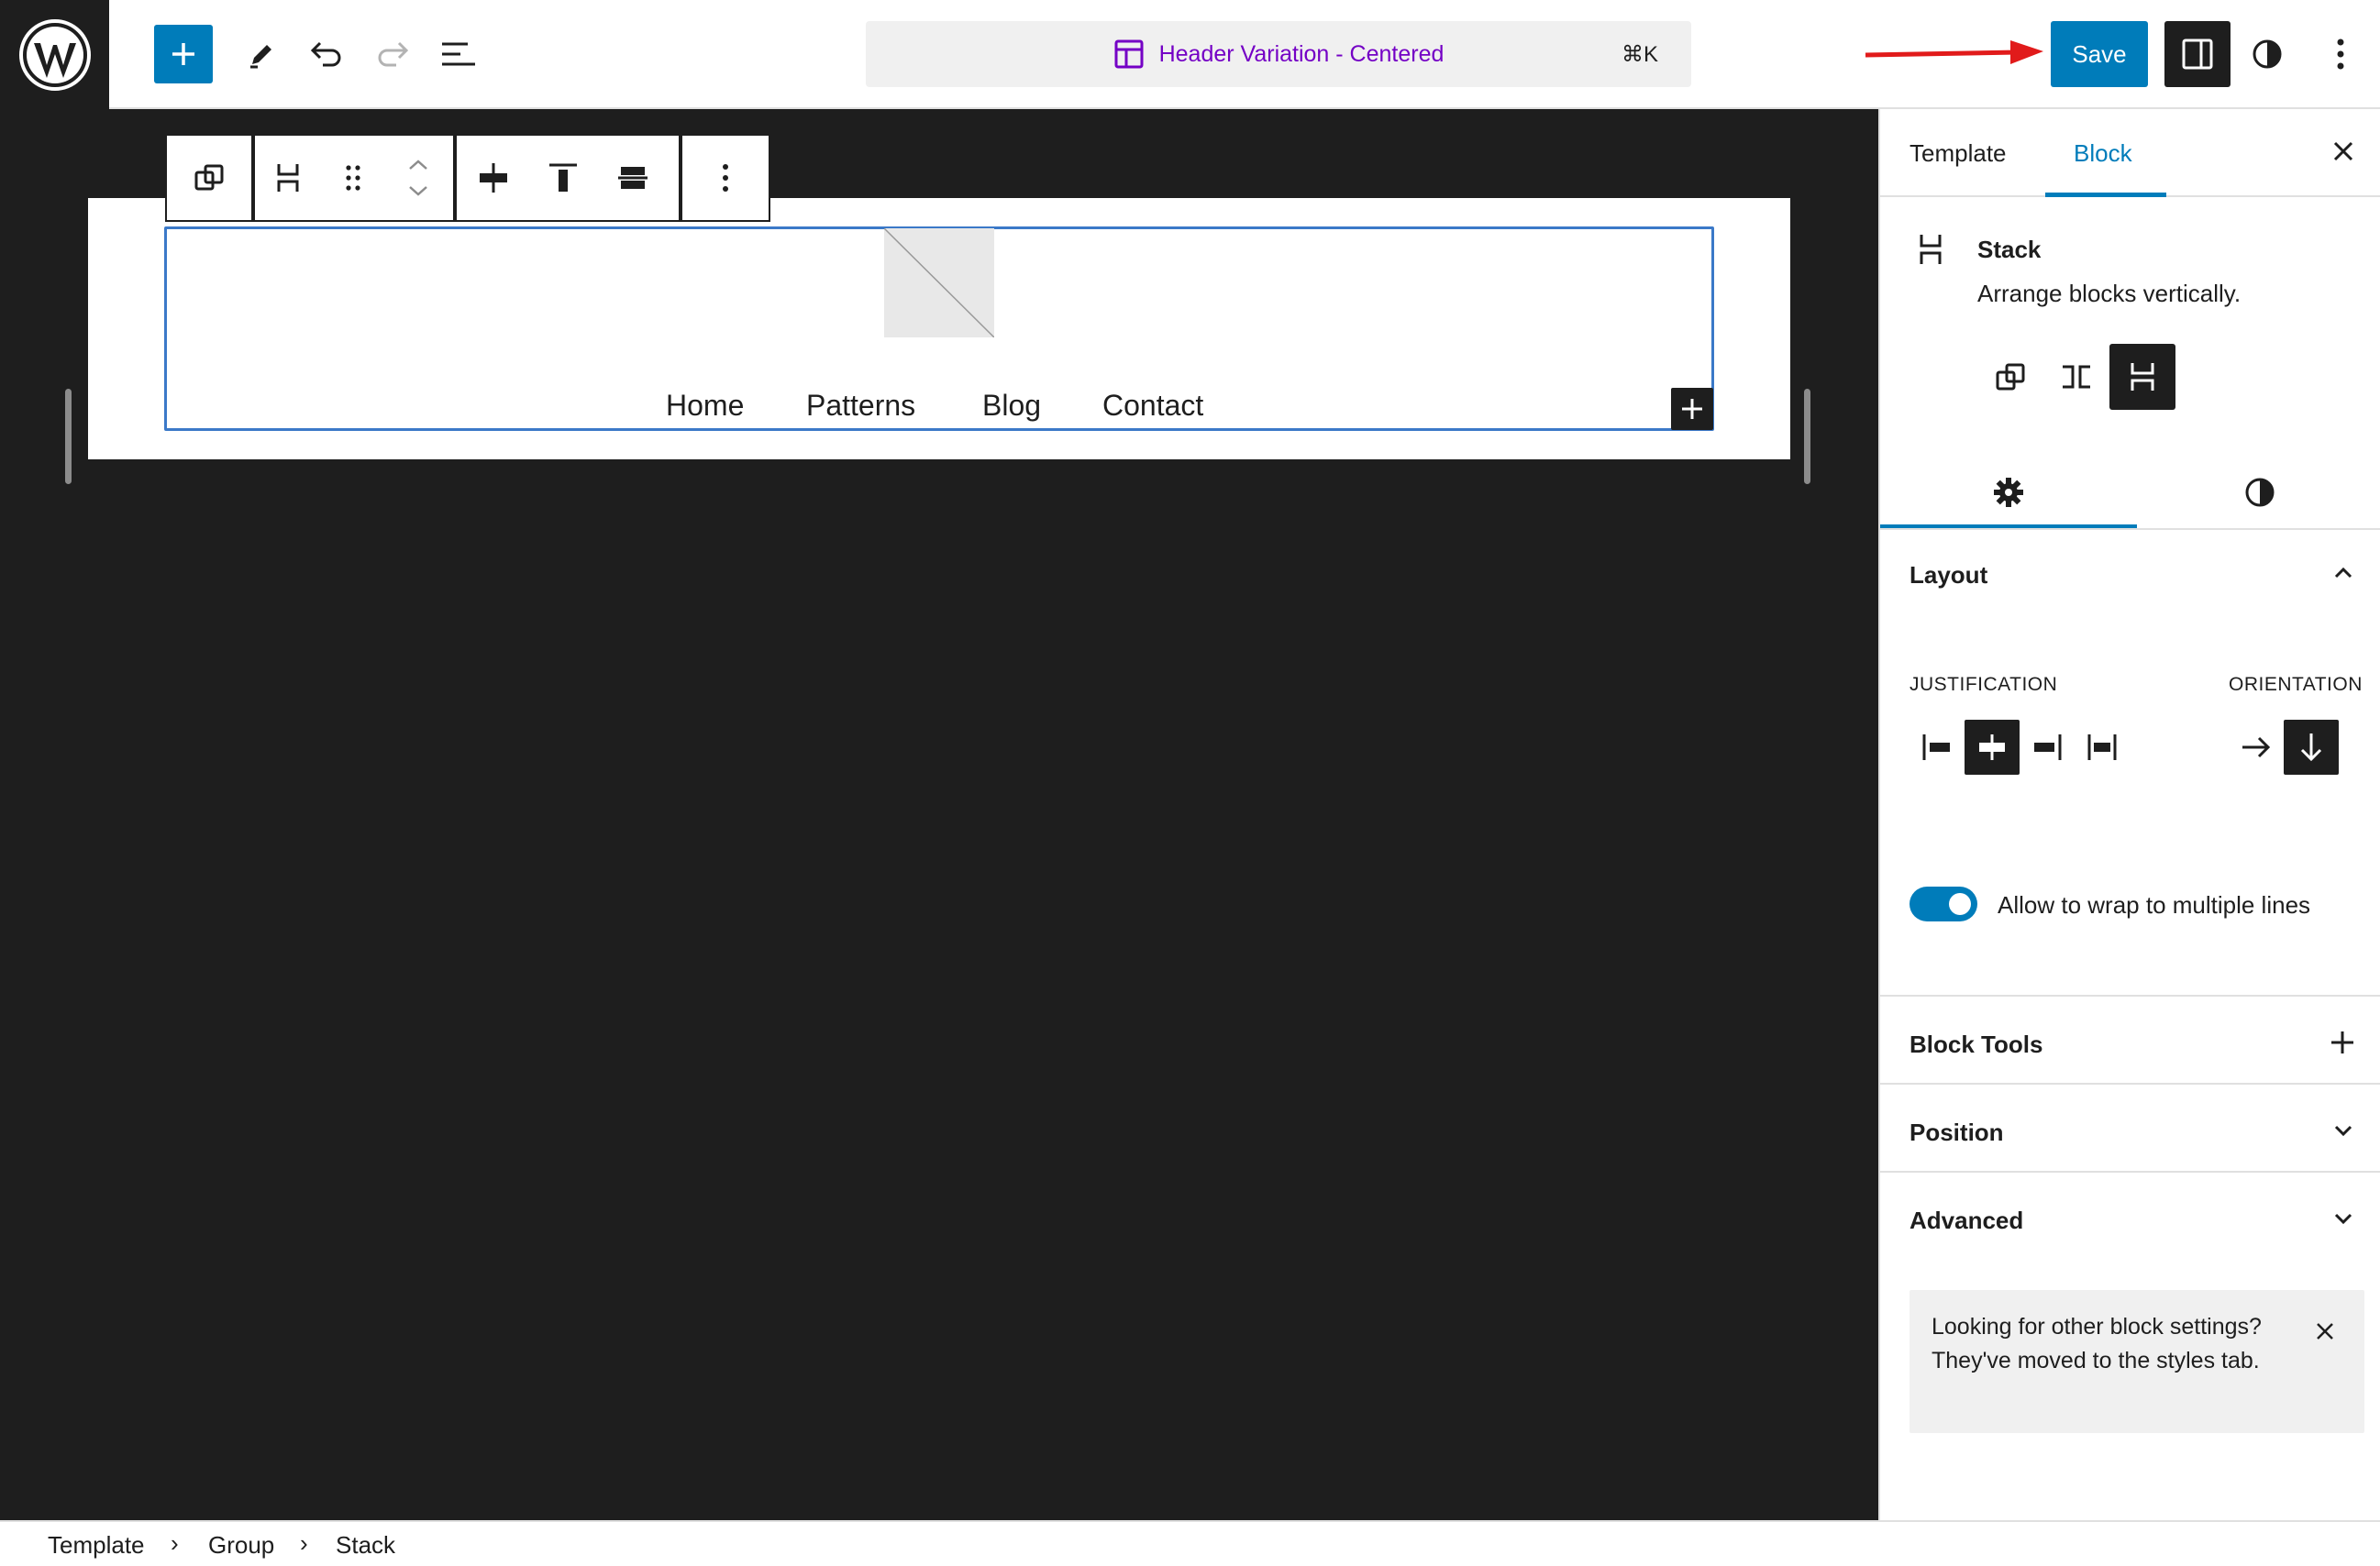 Image resolution: width=2380 pixels, height=1566 pixels. I want to click on stack-variation-icon, so click(2142, 377).